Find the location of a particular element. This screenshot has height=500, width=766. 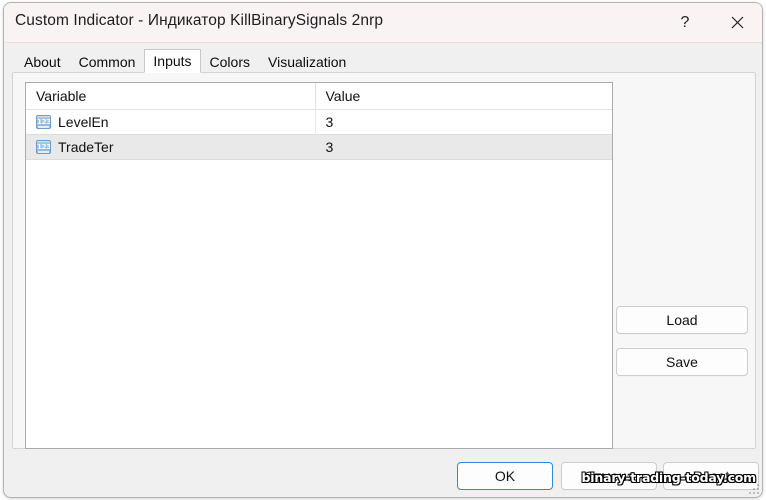

column-header-variable: Variable is located at coordinates (171, 96).